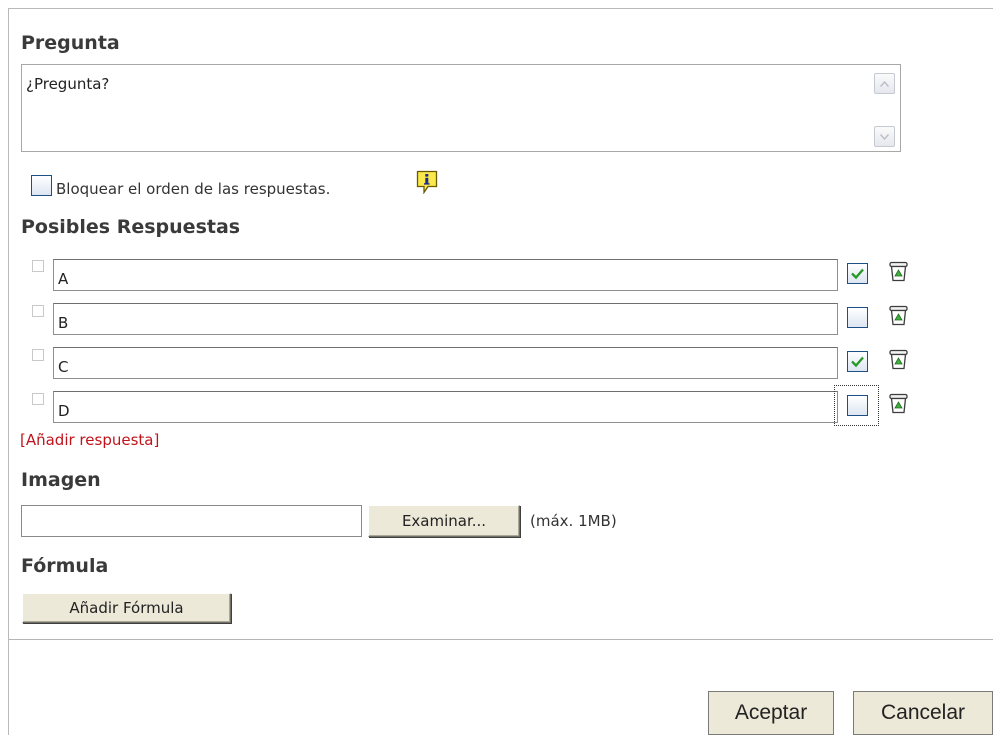 This screenshot has height=735, width=993. What do you see at coordinates (573, 521) in the screenshot?
I see `image-max-size-note: (máx. 1MB)` at bounding box center [573, 521].